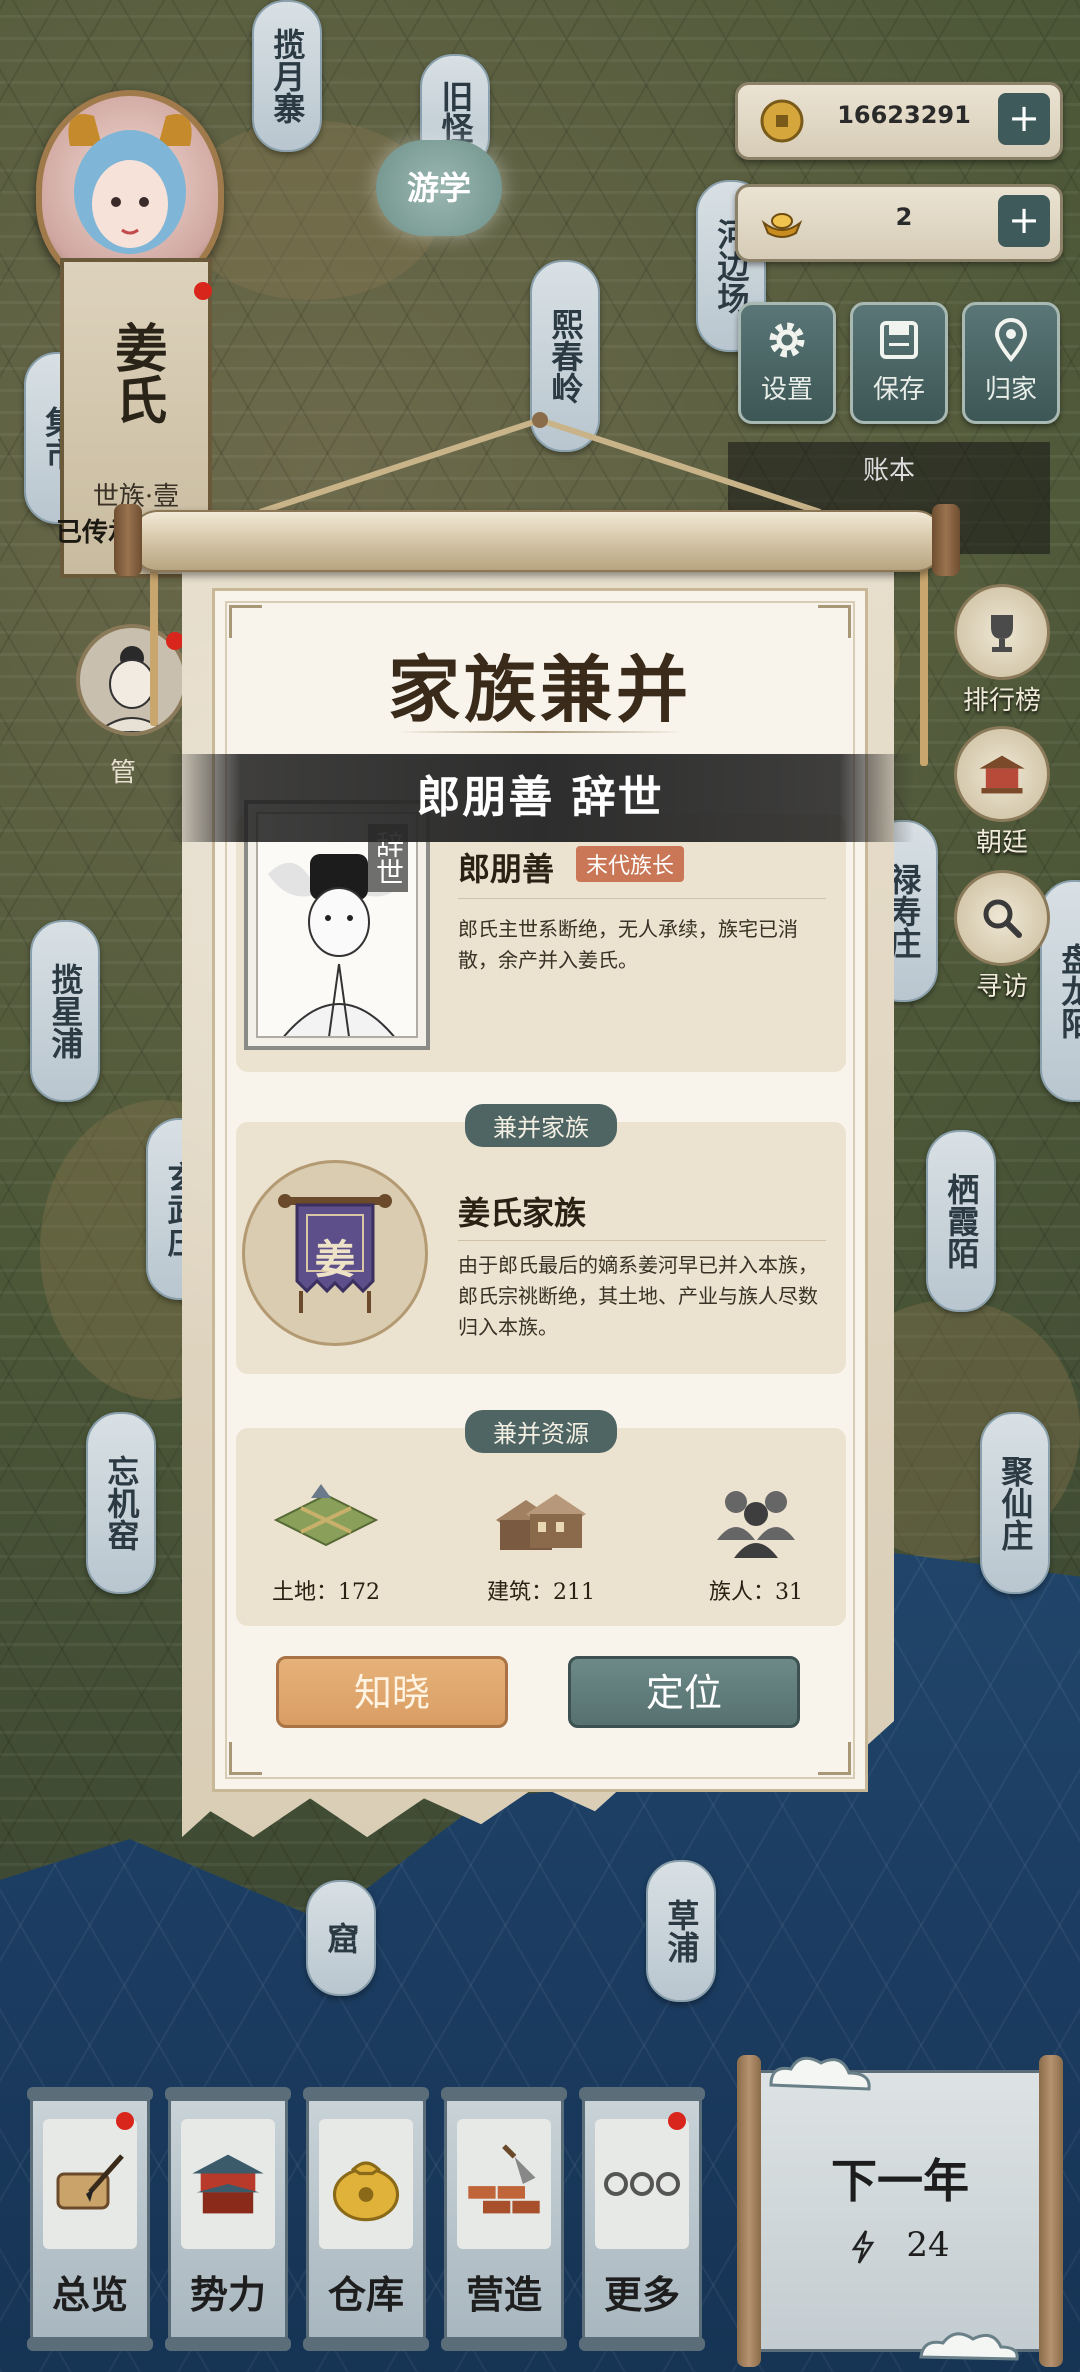  I want to click on visit-button: 寻访, so click(1002, 936).